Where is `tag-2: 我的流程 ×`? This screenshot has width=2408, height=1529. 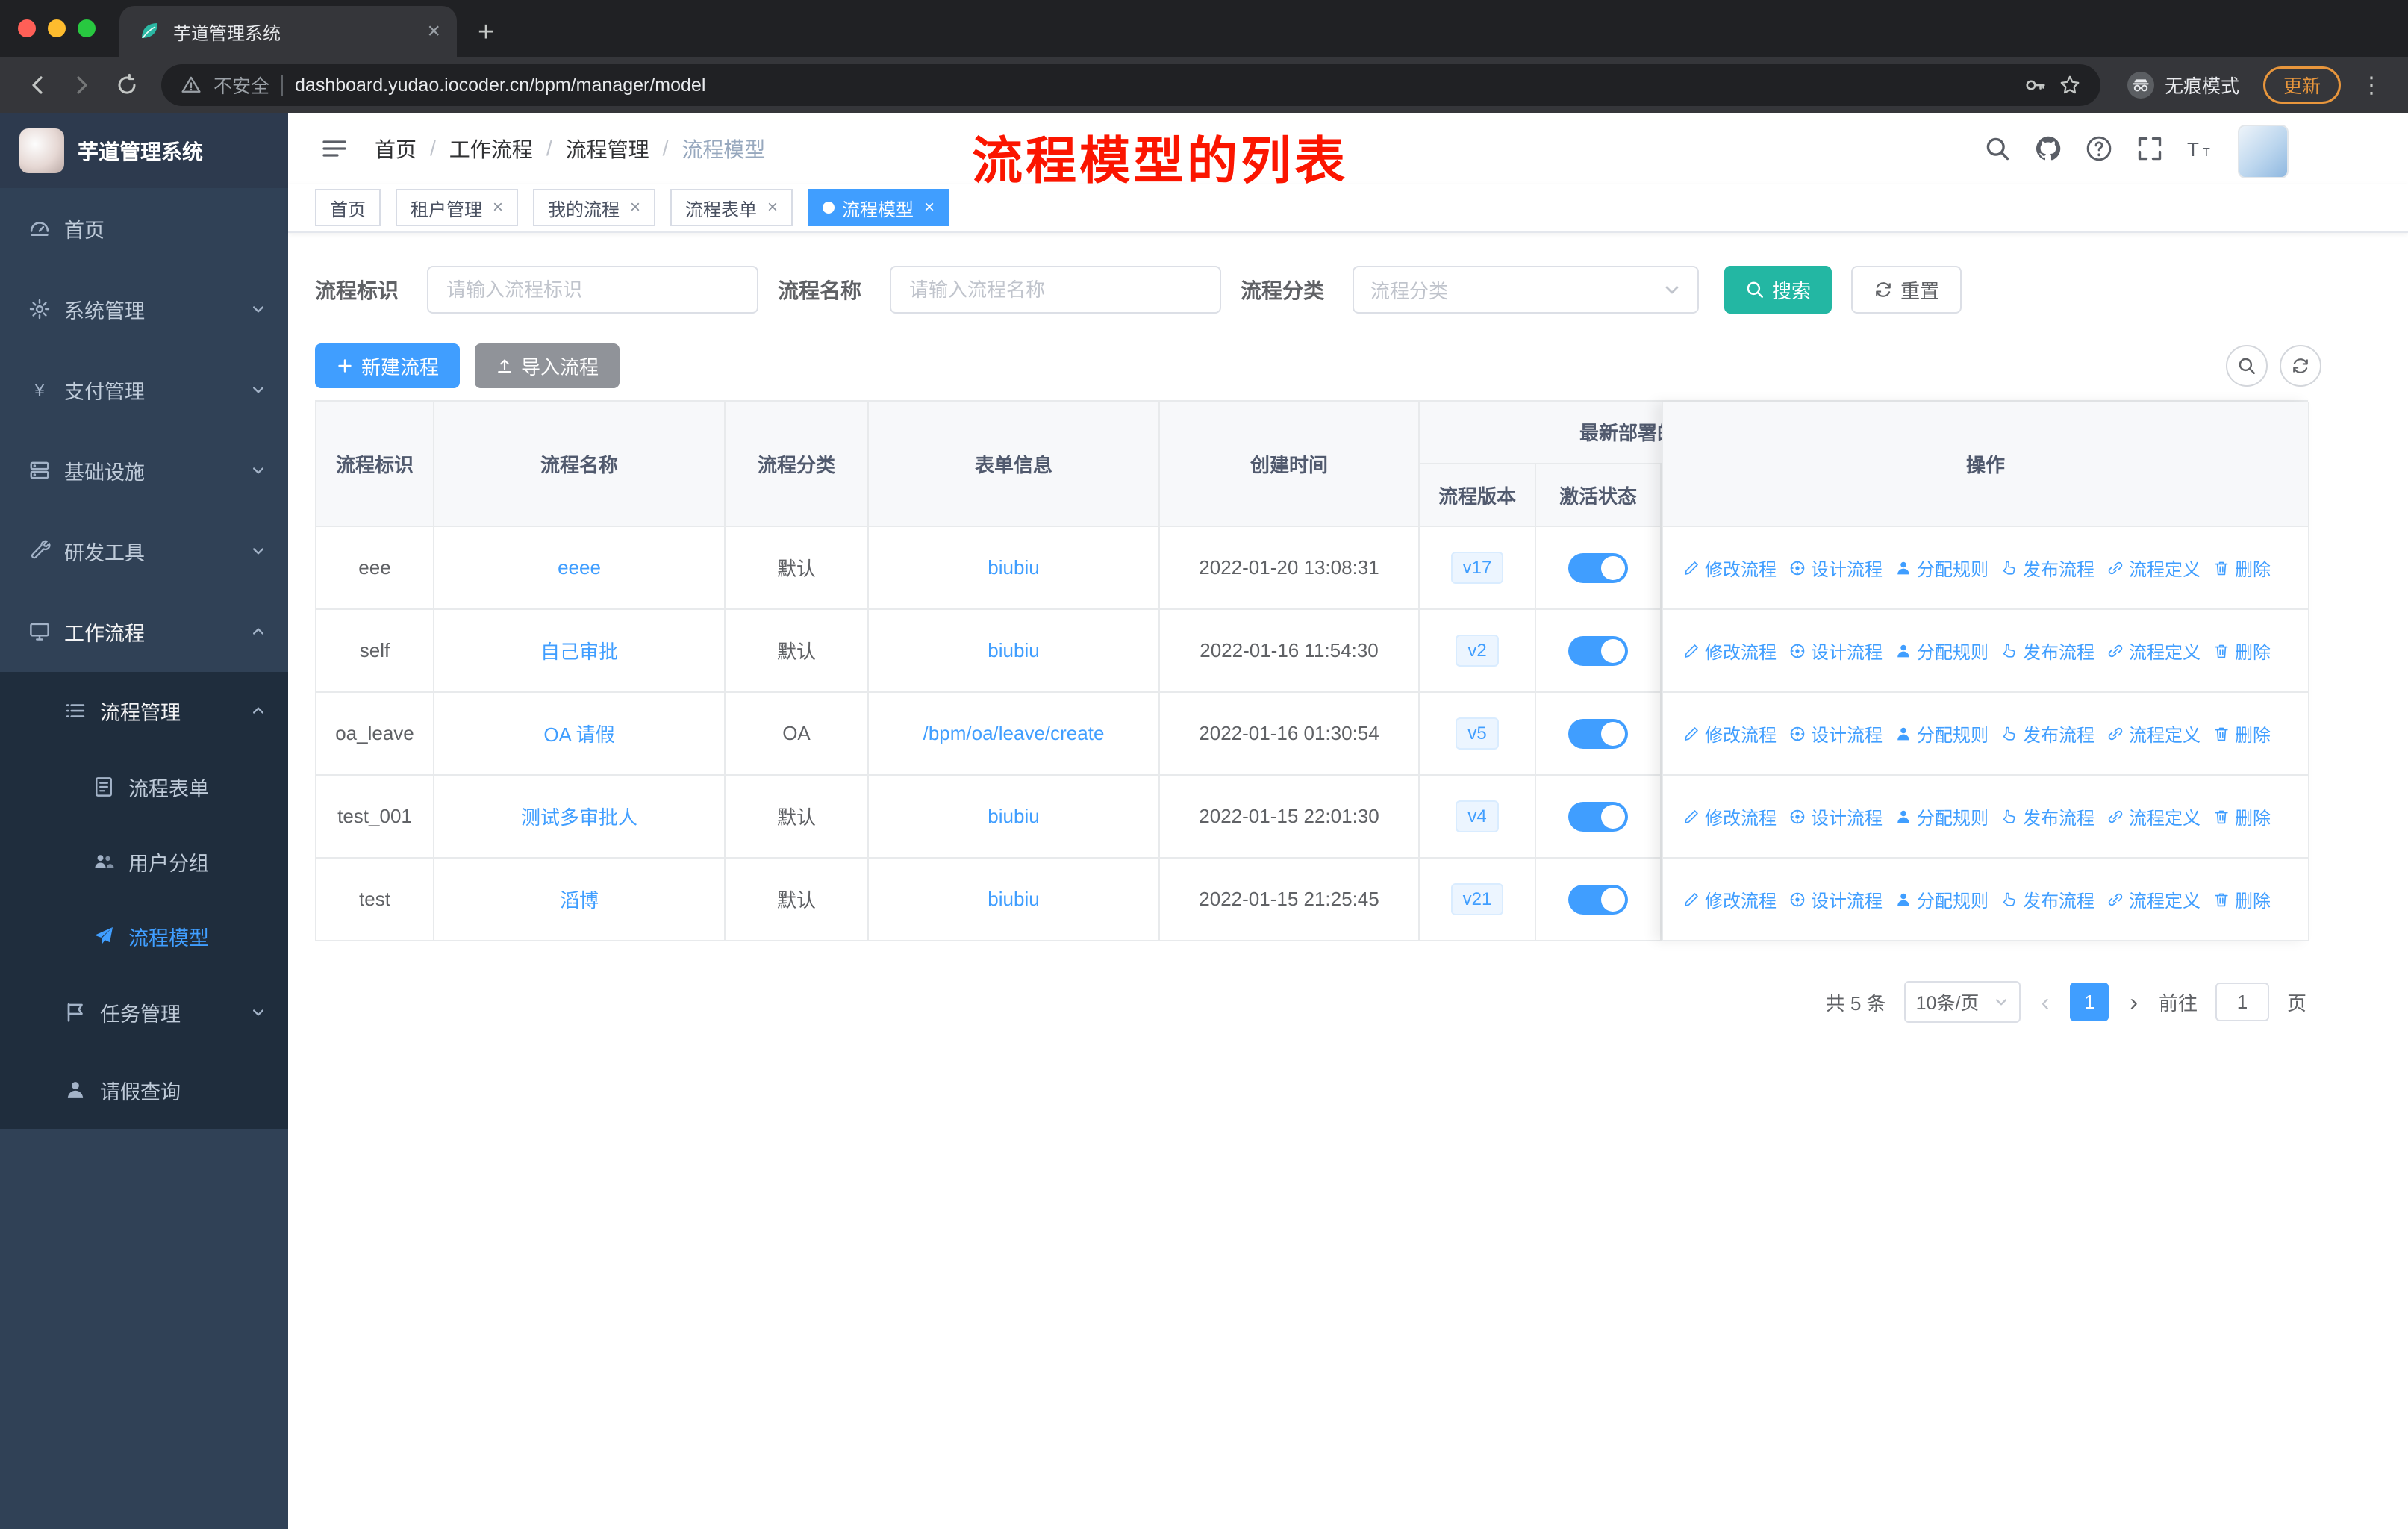
tag-2: 我的流程 × is located at coordinates (594, 207).